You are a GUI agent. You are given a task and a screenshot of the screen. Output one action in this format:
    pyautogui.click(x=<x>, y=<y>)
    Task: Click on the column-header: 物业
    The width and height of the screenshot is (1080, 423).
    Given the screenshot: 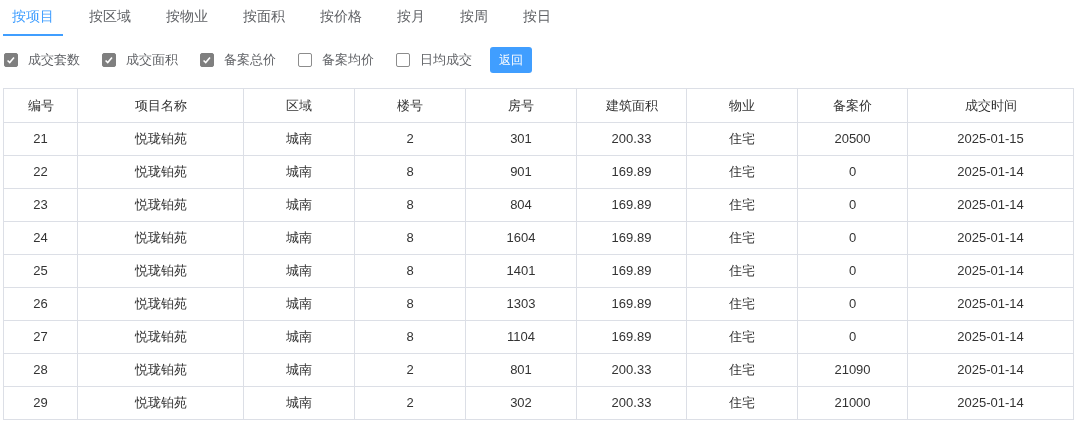 What is the action you would take?
    pyautogui.click(x=742, y=105)
    